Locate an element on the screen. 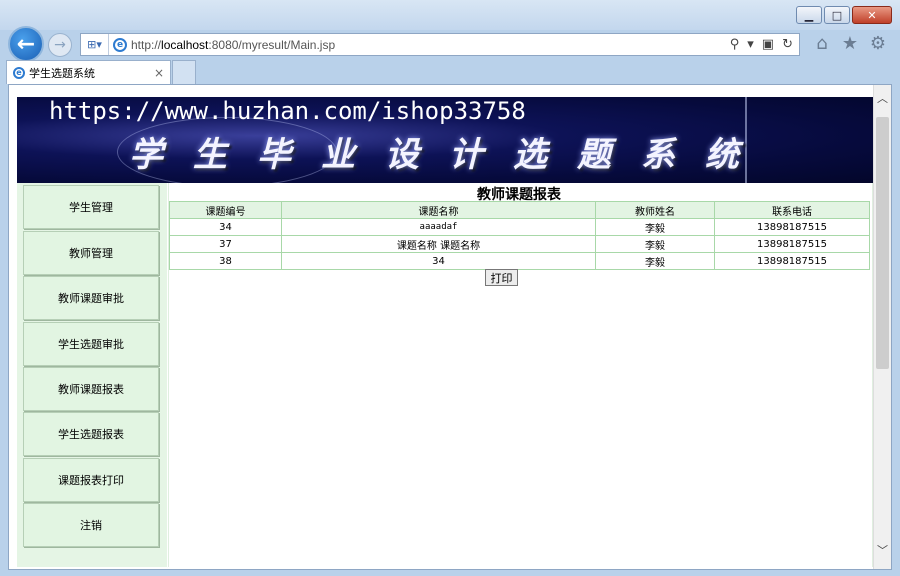 This screenshot has height=576, width=900. close-window-icon: ✕ is located at coordinates (872, 15).